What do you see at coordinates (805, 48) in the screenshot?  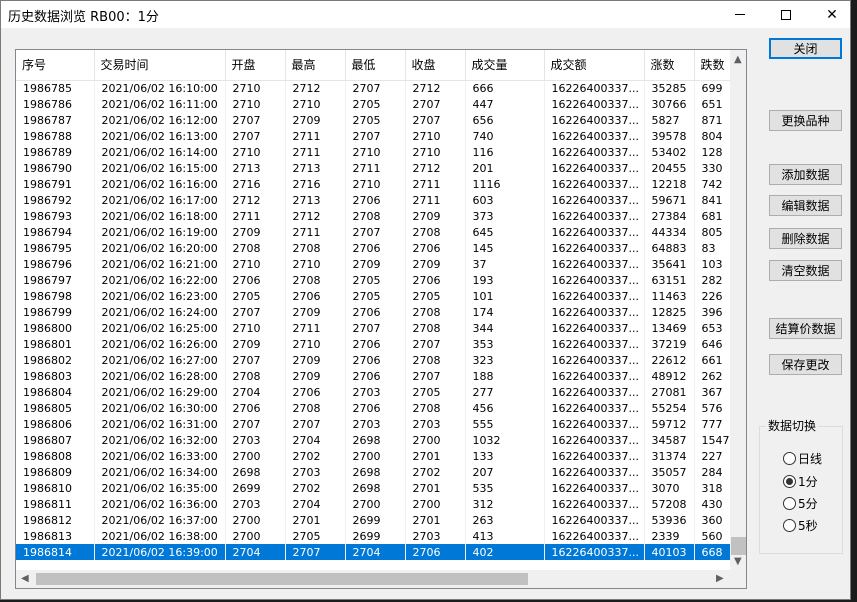 I see `close-button: 关闭` at bounding box center [805, 48].